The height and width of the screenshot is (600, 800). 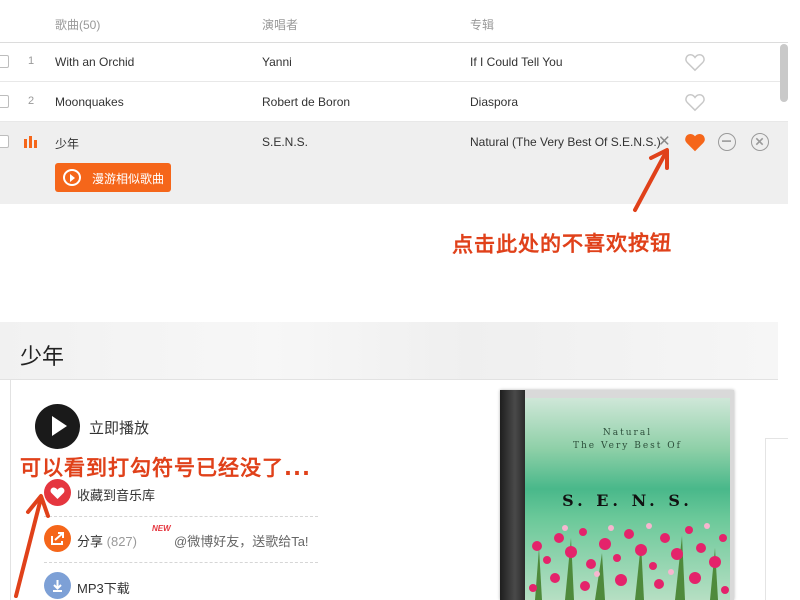 What do you see at coordinates (31, 101) in the screenshot?
I see `row-index: 2` at bounding box center [31, 101].